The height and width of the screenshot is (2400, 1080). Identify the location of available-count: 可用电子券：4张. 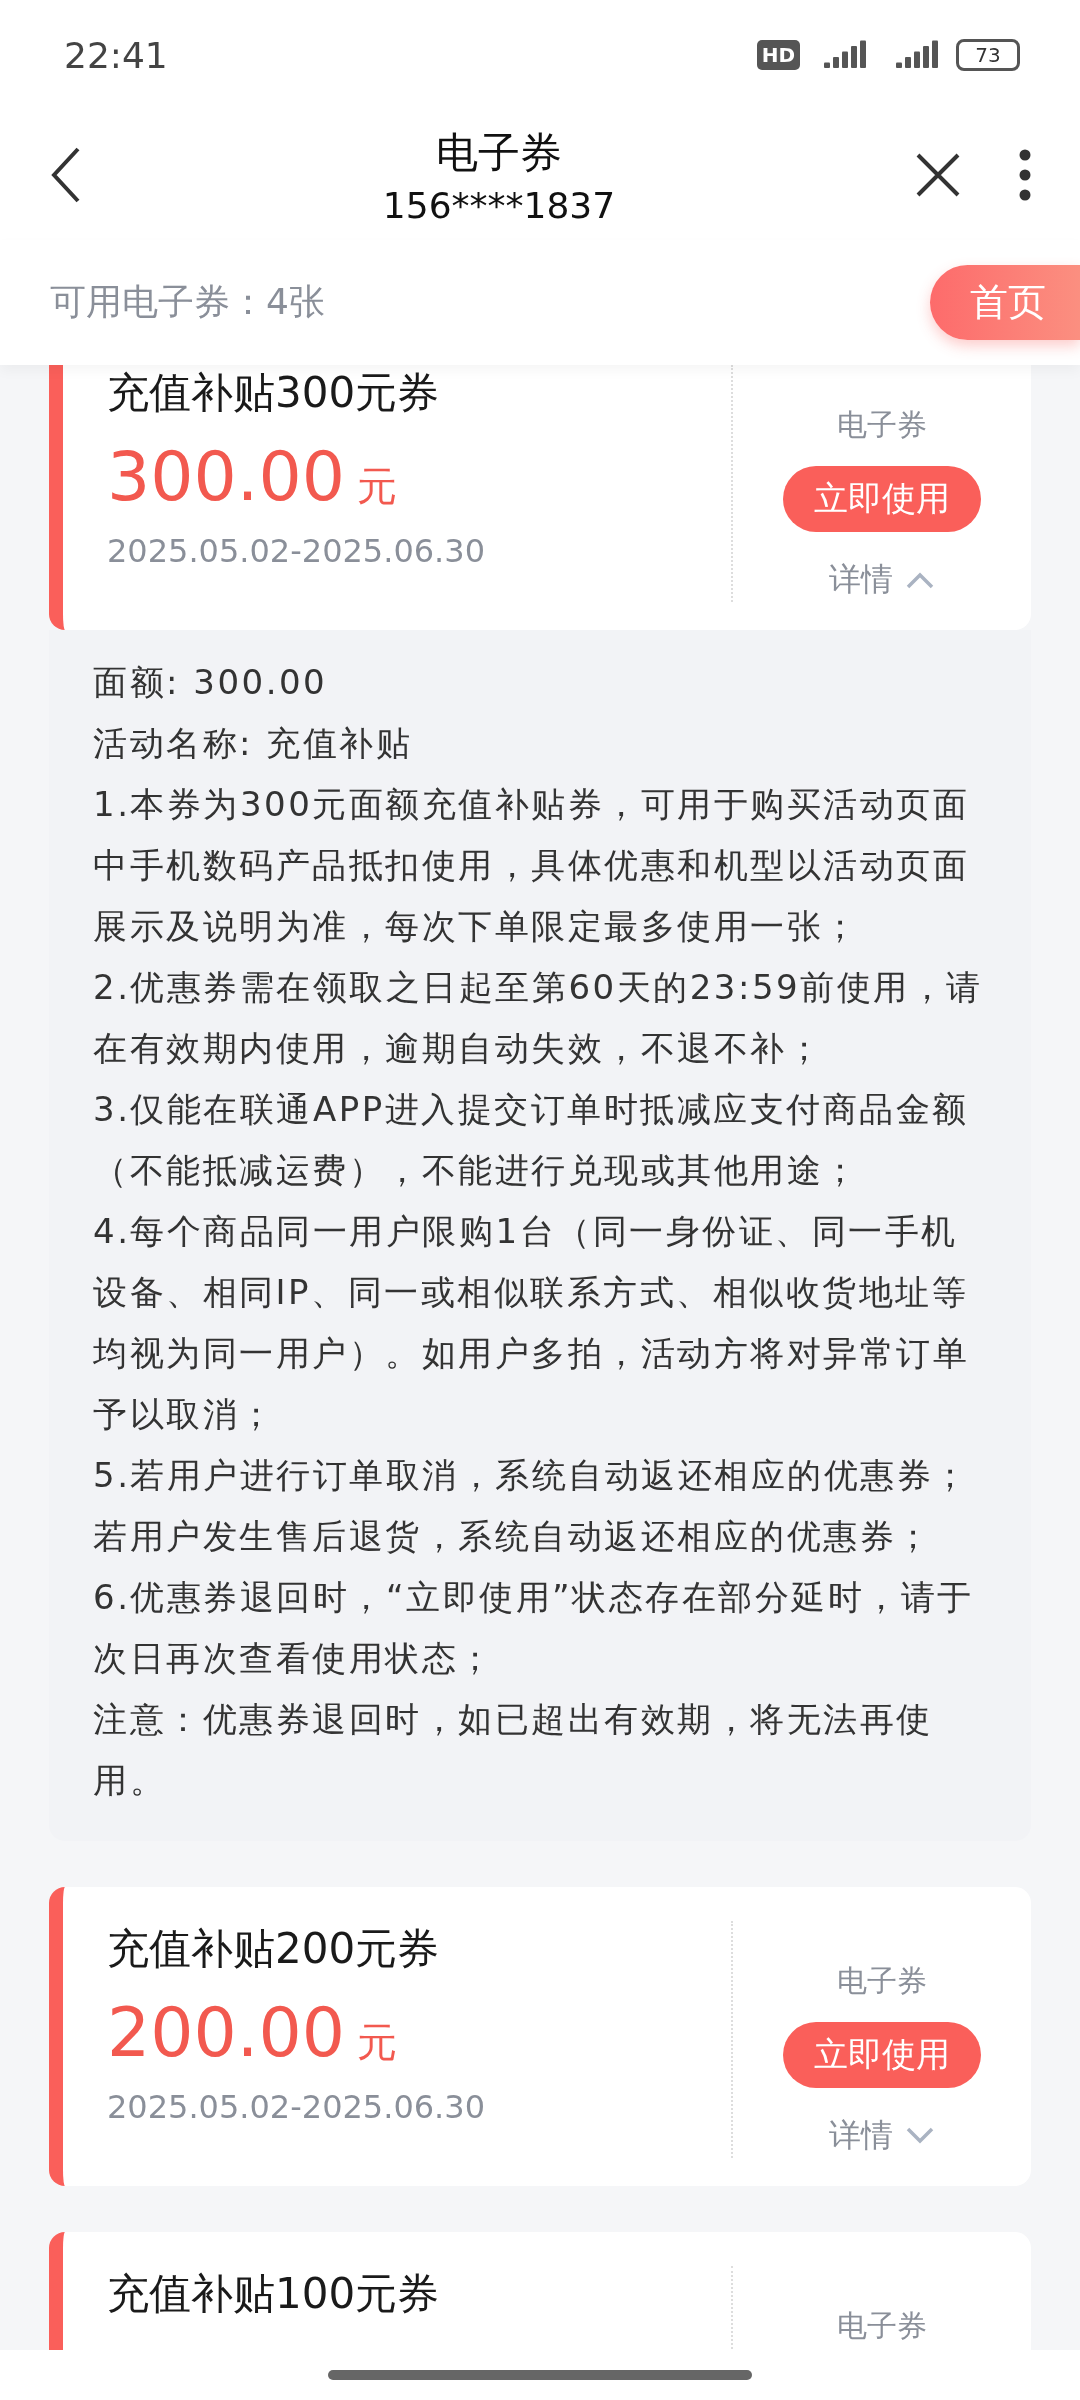
(187, 302).